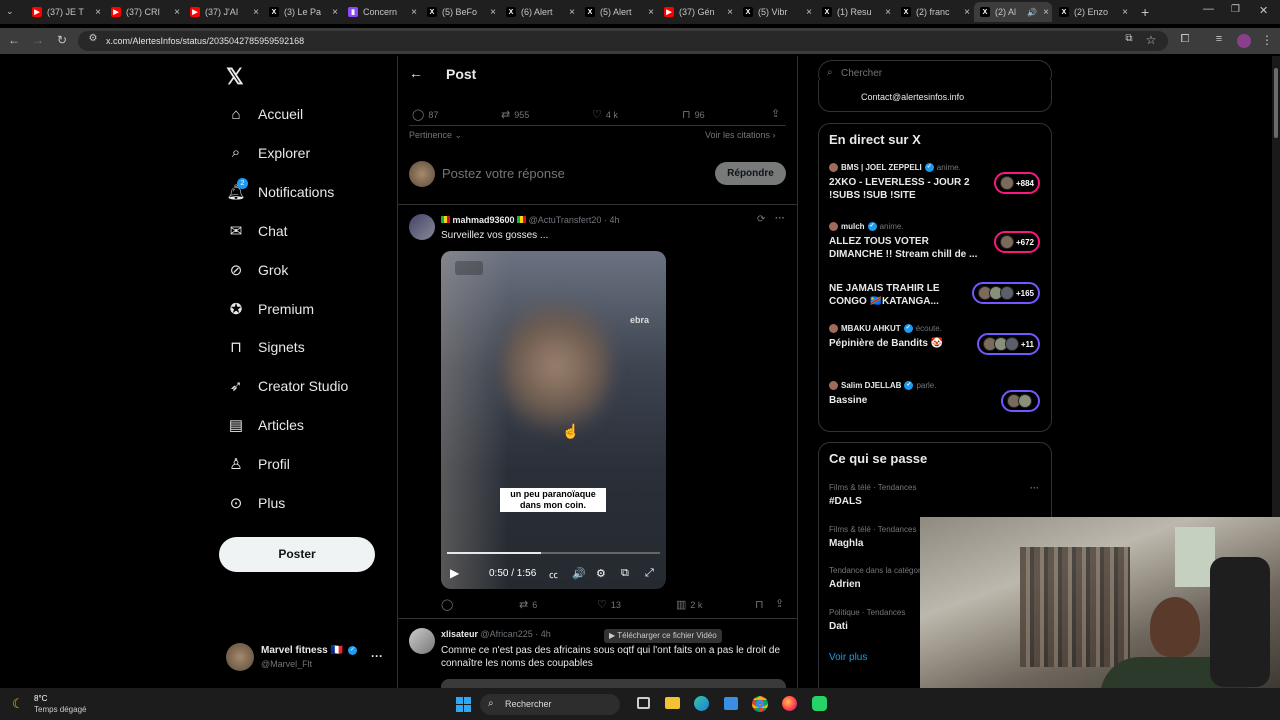 This screenshot has width=1280, height=720. Describe the element at coordinates (912, 97) in the screenshot. I see `contact-email: Contact@alertesinfos.info` at that location.